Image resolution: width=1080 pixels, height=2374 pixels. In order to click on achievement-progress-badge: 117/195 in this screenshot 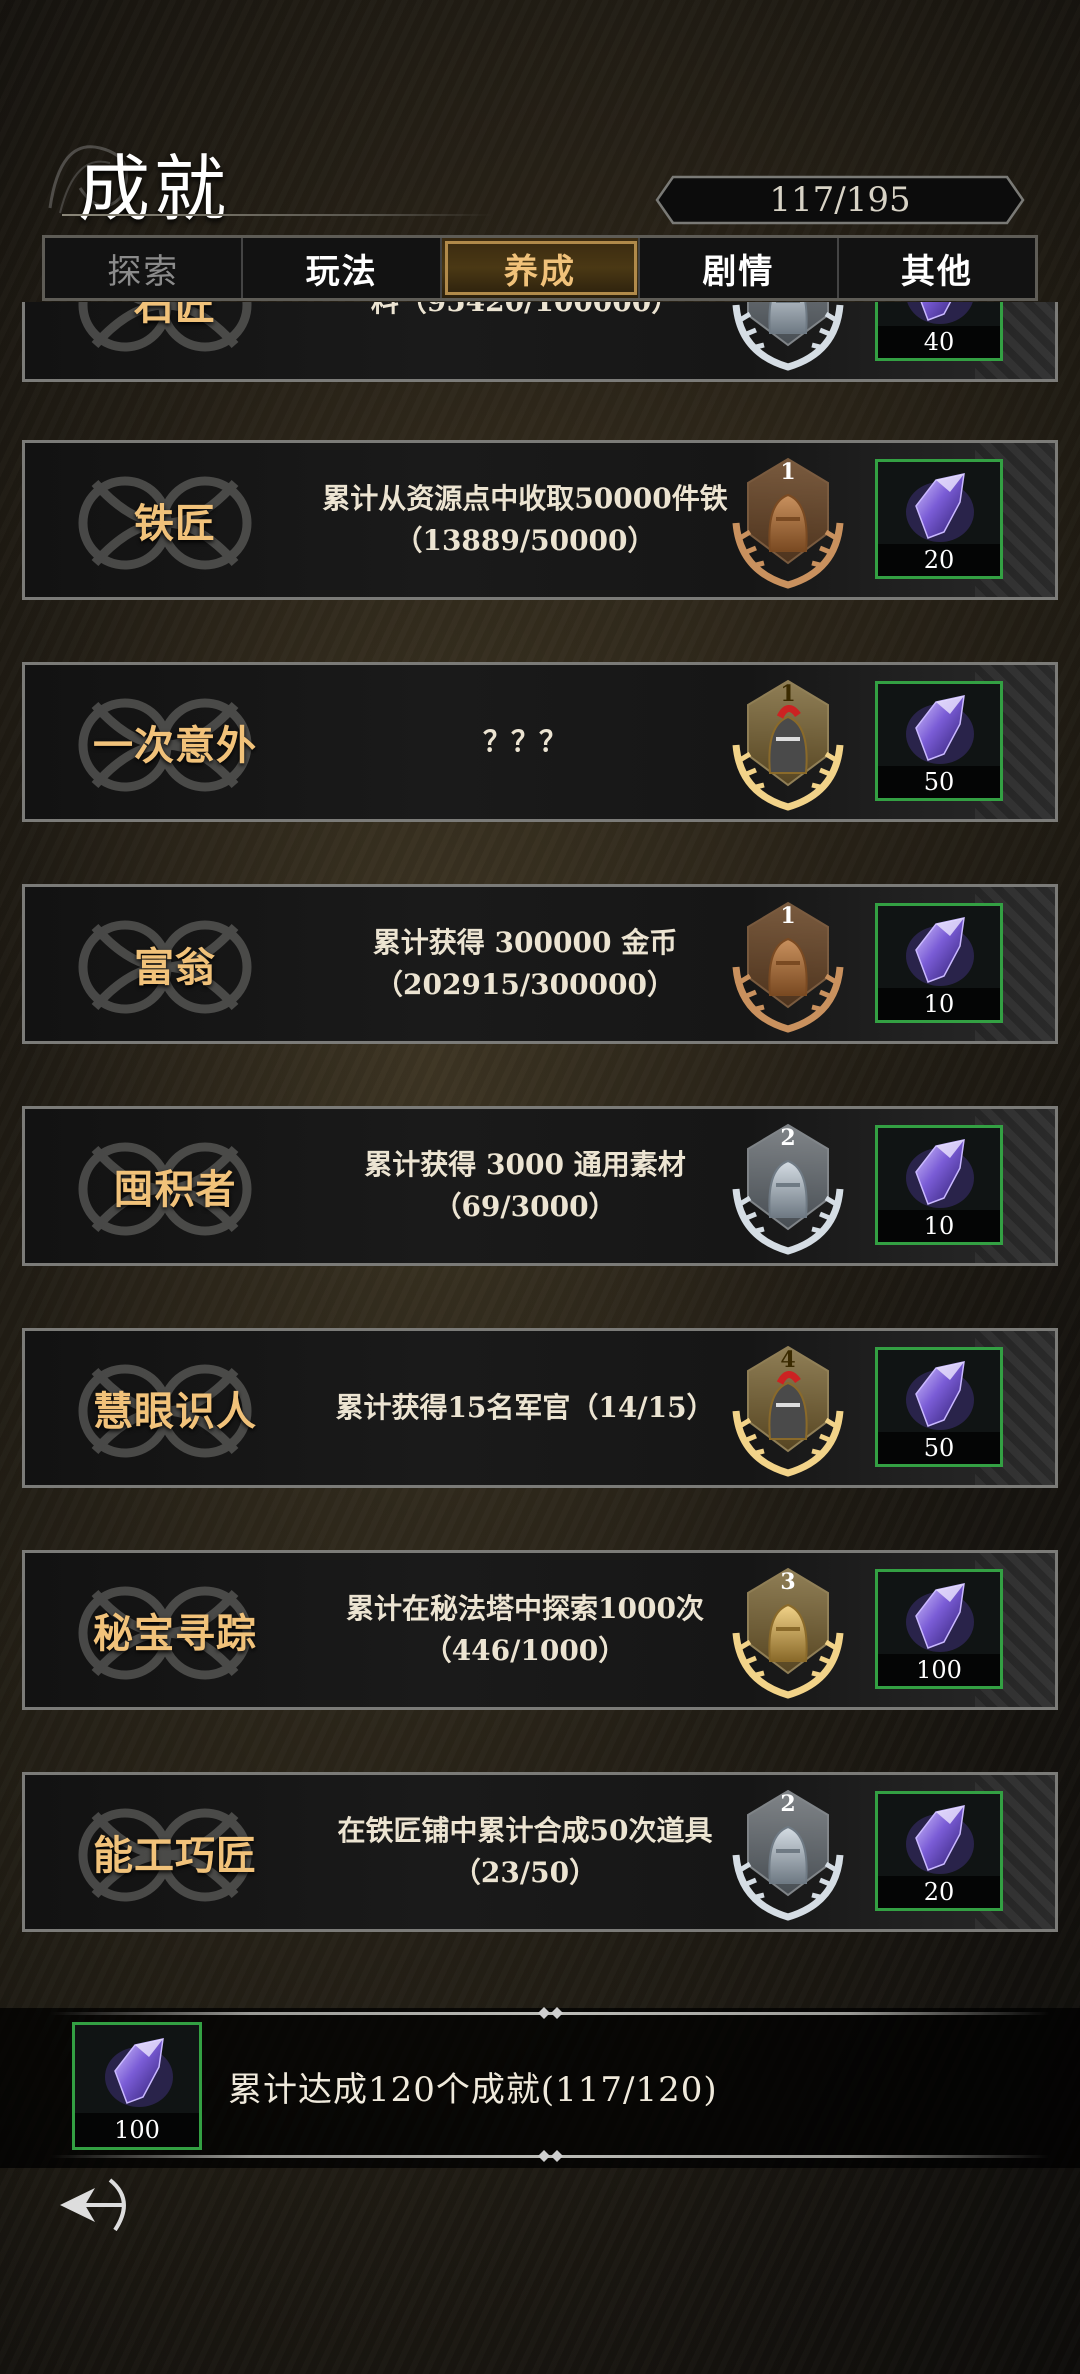, I will do `click(840, 200)`.